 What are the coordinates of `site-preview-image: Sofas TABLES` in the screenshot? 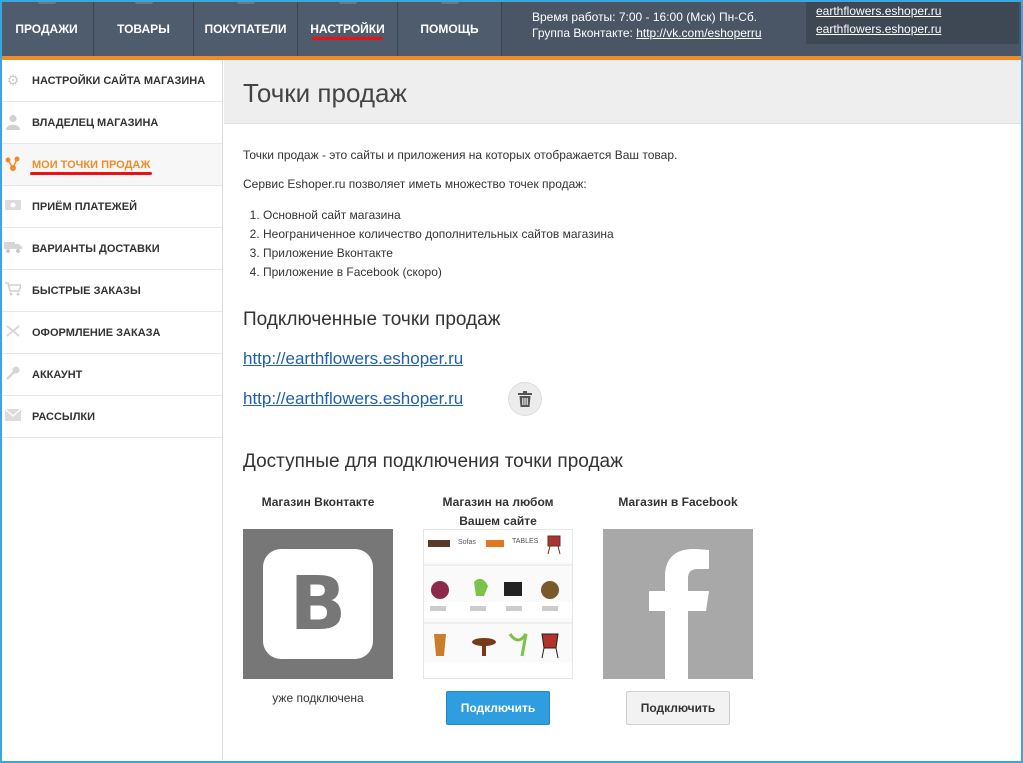 It's located at (498, 604).